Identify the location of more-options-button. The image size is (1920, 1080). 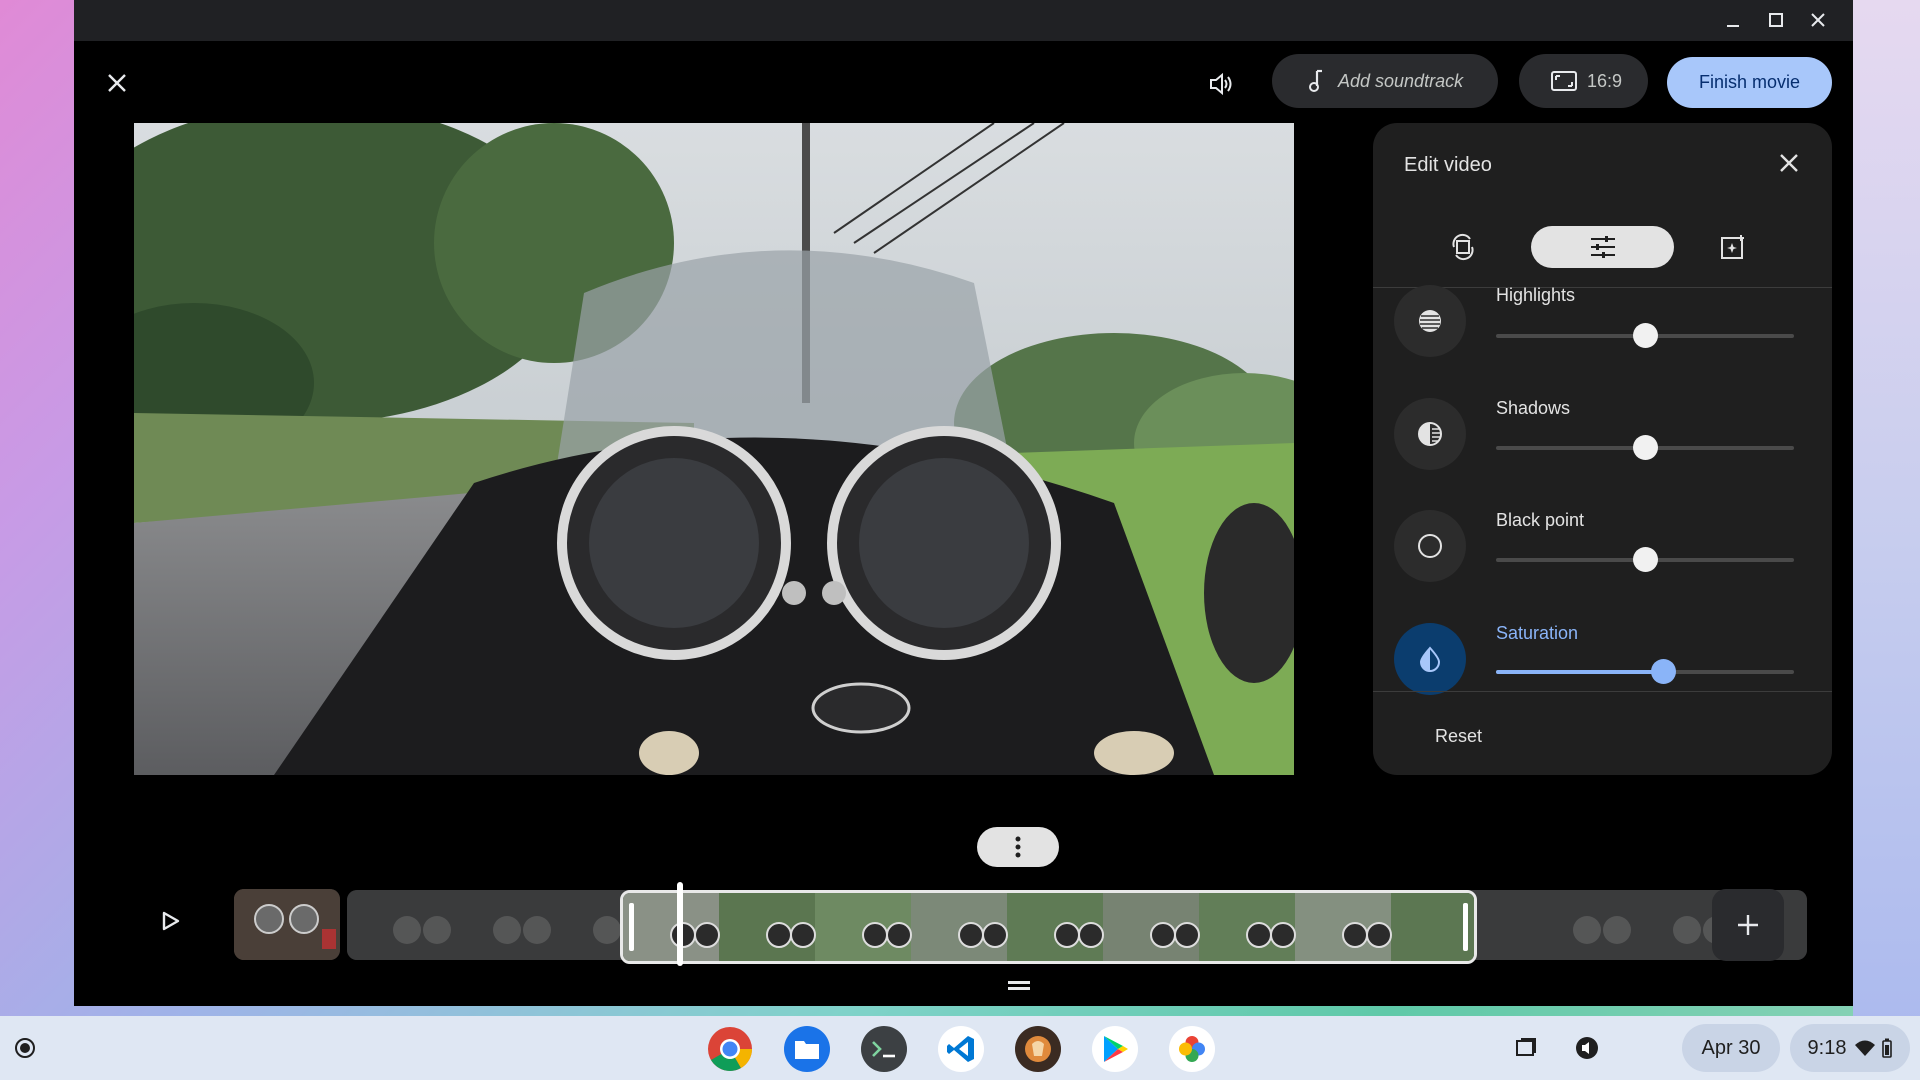
(1018, 847).